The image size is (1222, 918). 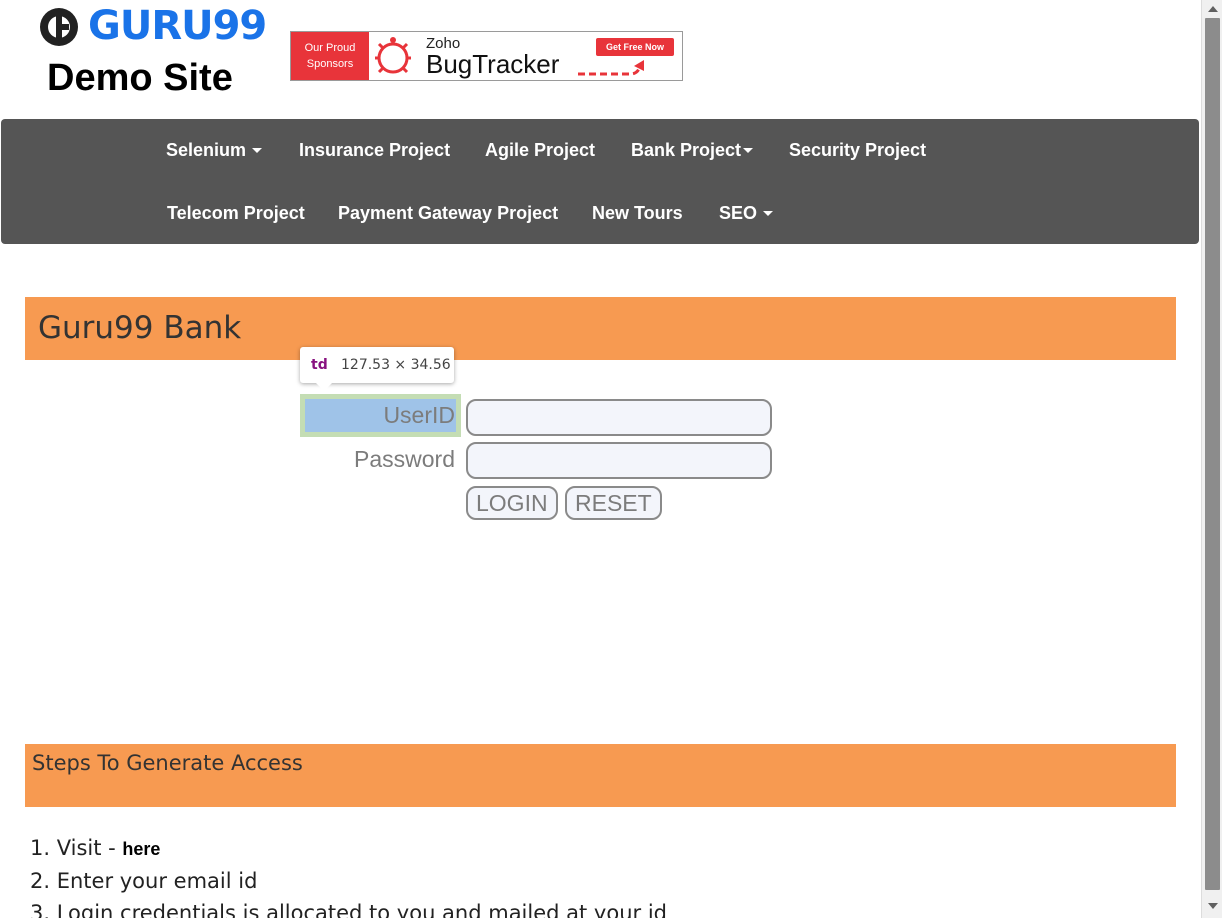 What do you see at coordinates (637, 213) in the screenshot?
I see `nav-new-tours: New Tours` at bounding box center [637, 213].